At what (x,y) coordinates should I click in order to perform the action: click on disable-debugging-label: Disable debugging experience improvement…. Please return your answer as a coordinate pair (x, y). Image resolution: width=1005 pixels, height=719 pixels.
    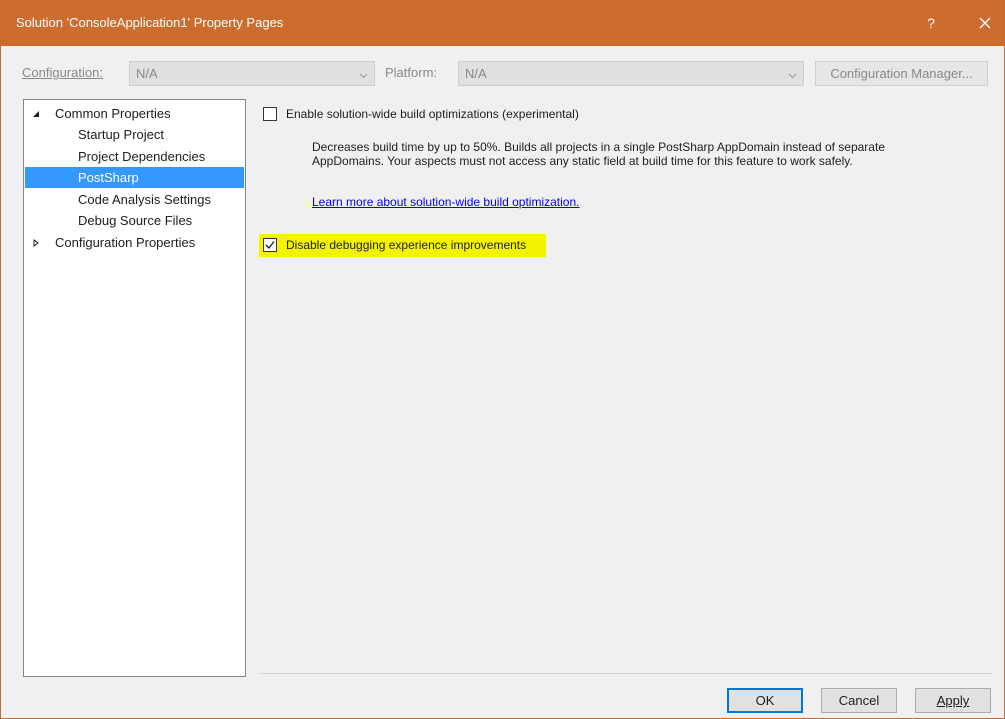
    Looking at the image, I should click on (406, 245).